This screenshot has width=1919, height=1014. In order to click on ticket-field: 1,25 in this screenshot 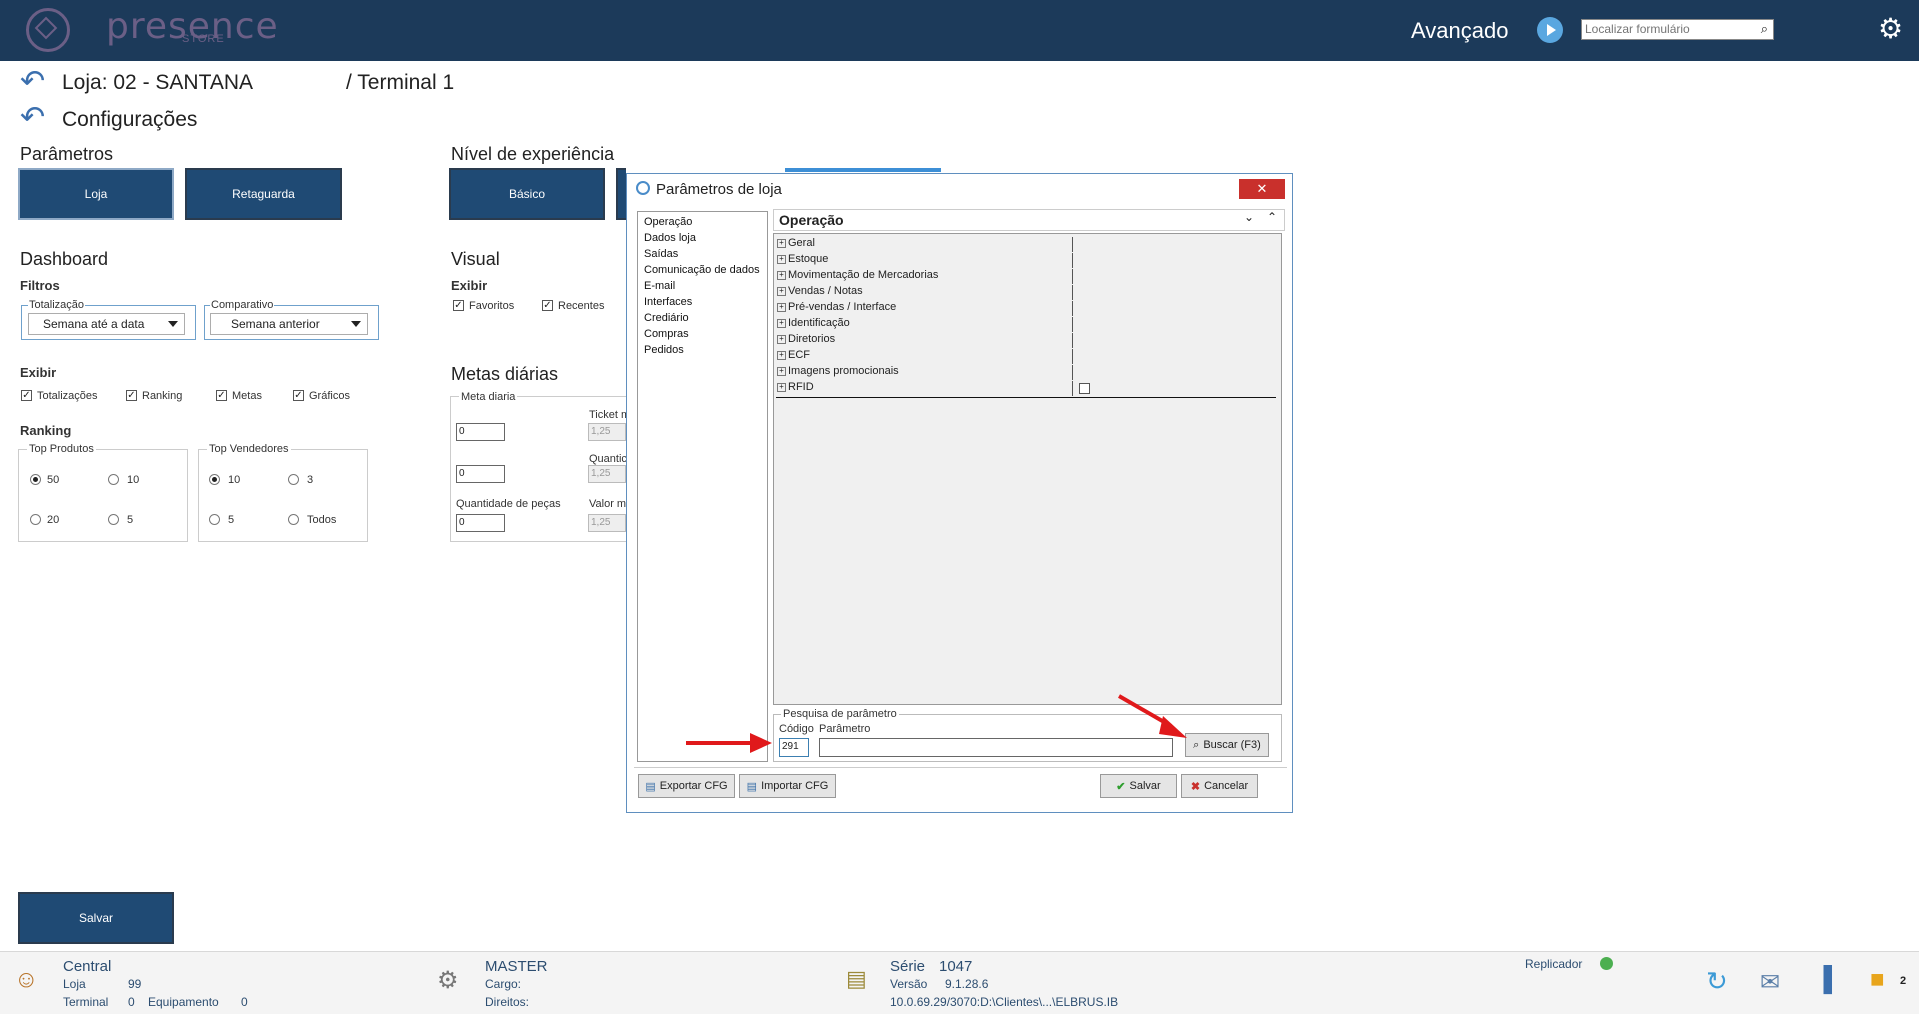, I will do `click(607, 432)`.